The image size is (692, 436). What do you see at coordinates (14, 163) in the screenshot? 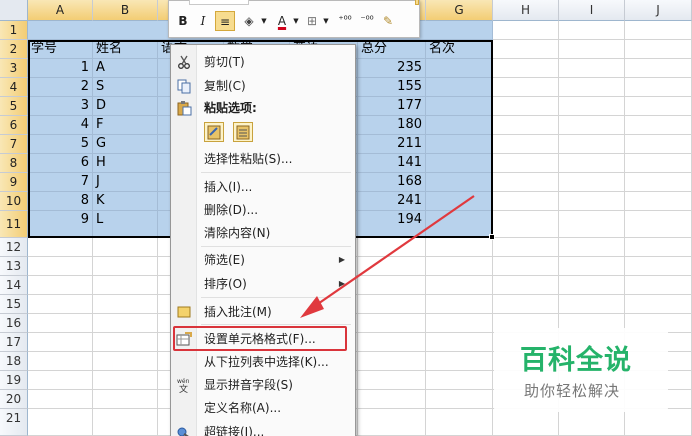
I see `row-header-8: 8` at bounding box center [14, 163].